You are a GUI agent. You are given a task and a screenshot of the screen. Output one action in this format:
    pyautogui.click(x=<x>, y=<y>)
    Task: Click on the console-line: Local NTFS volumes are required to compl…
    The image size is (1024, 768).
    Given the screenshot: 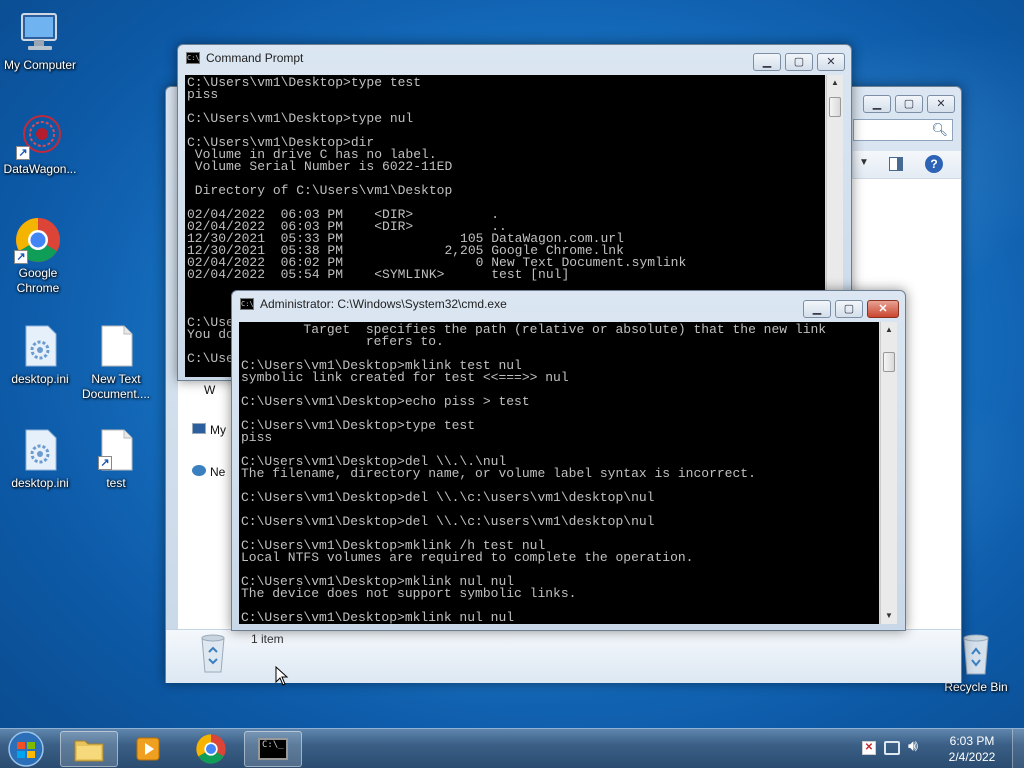 What is the action you would take?
    pyautogui.click(x=467, y=557)
    